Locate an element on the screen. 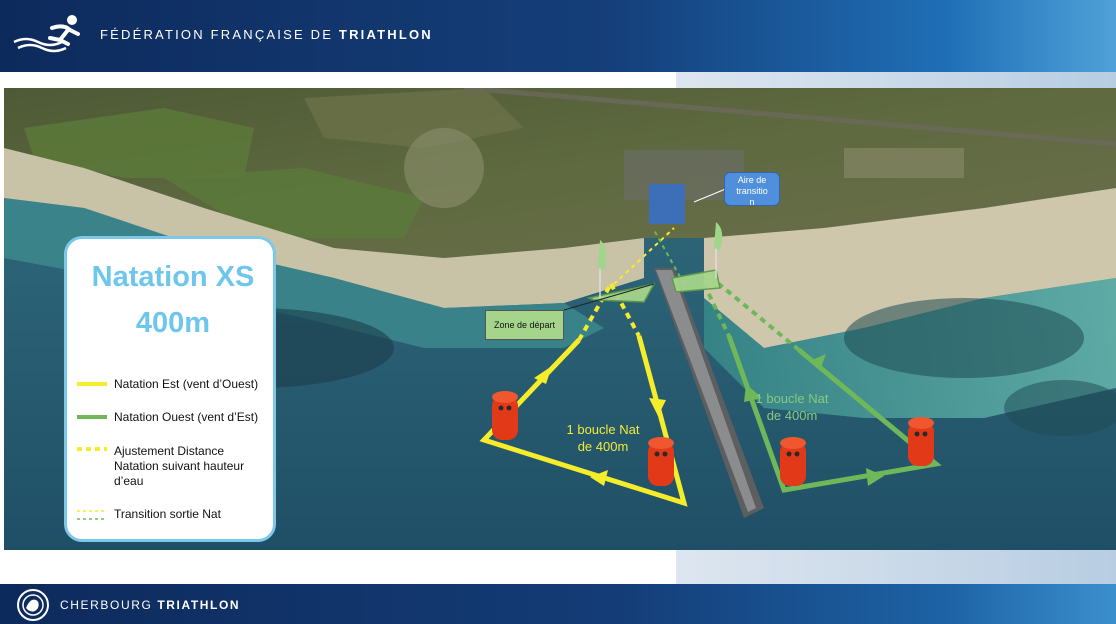  aire-transition-label: Aire de transitio n is located at coordinates (752, 189).